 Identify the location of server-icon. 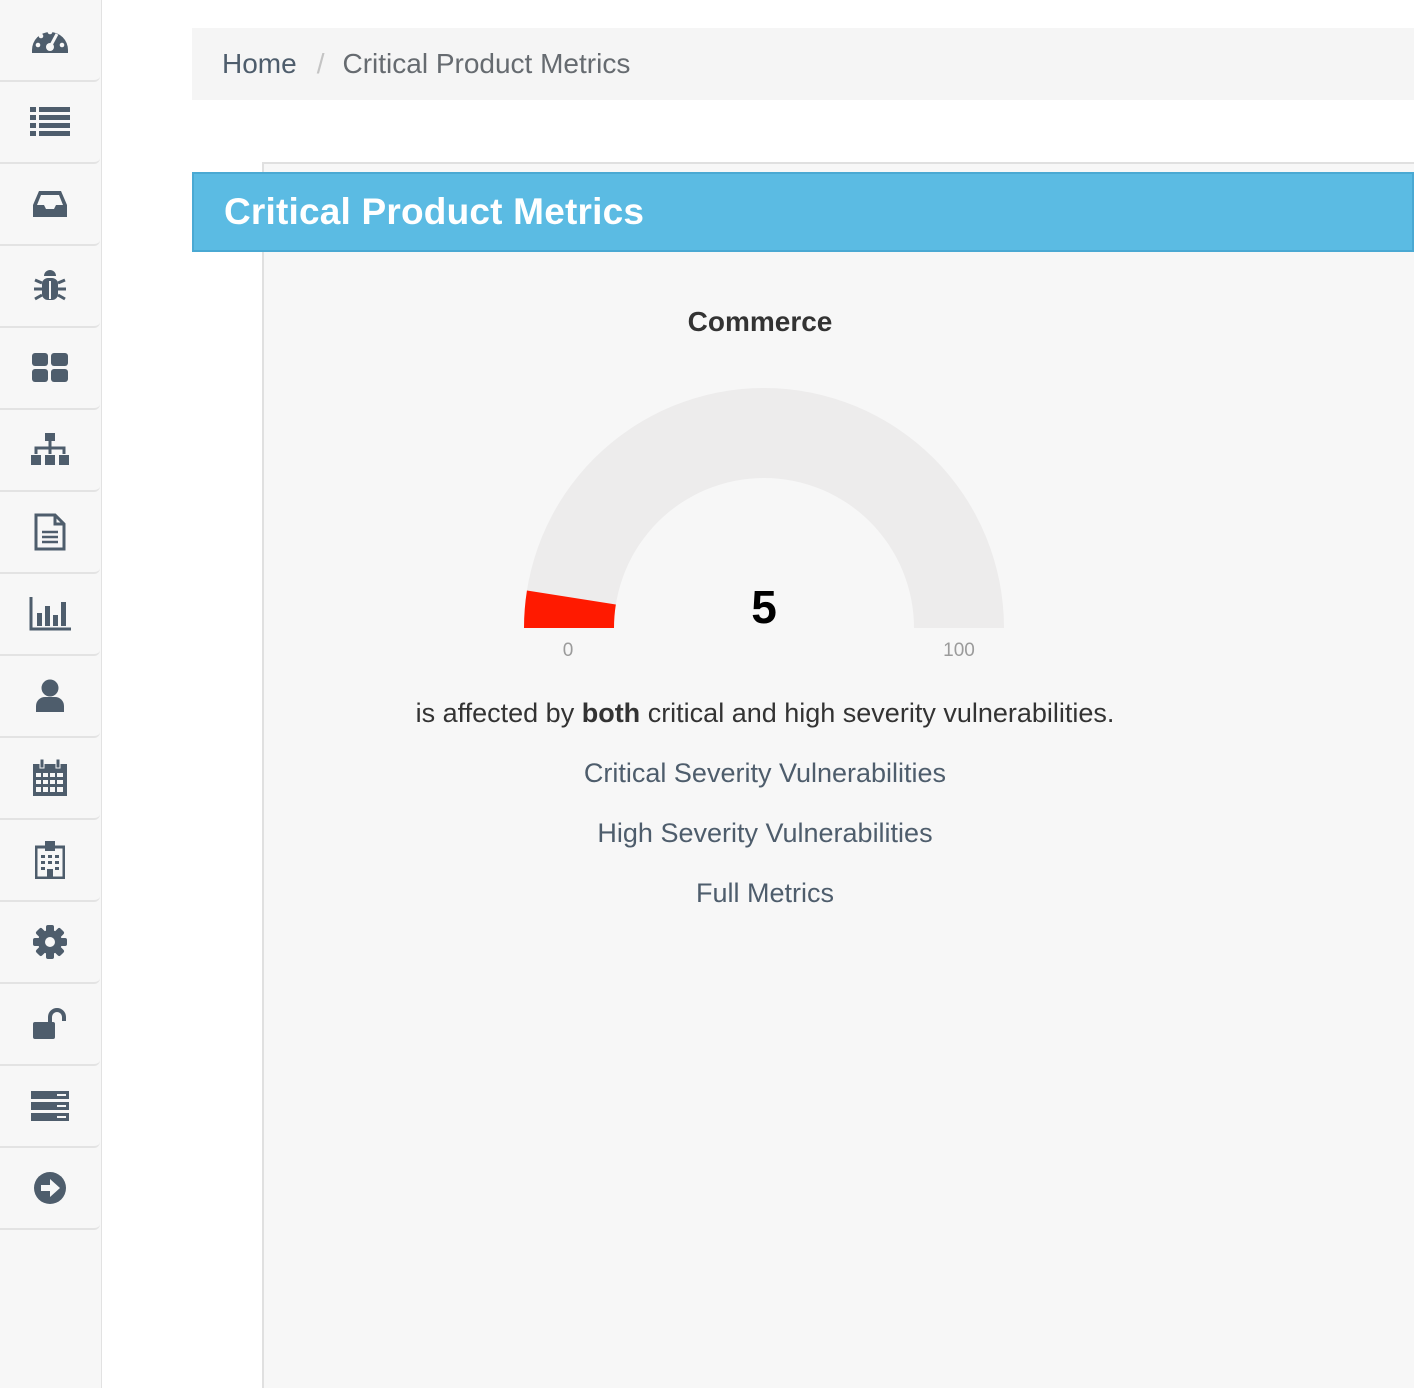
(50, 1106).